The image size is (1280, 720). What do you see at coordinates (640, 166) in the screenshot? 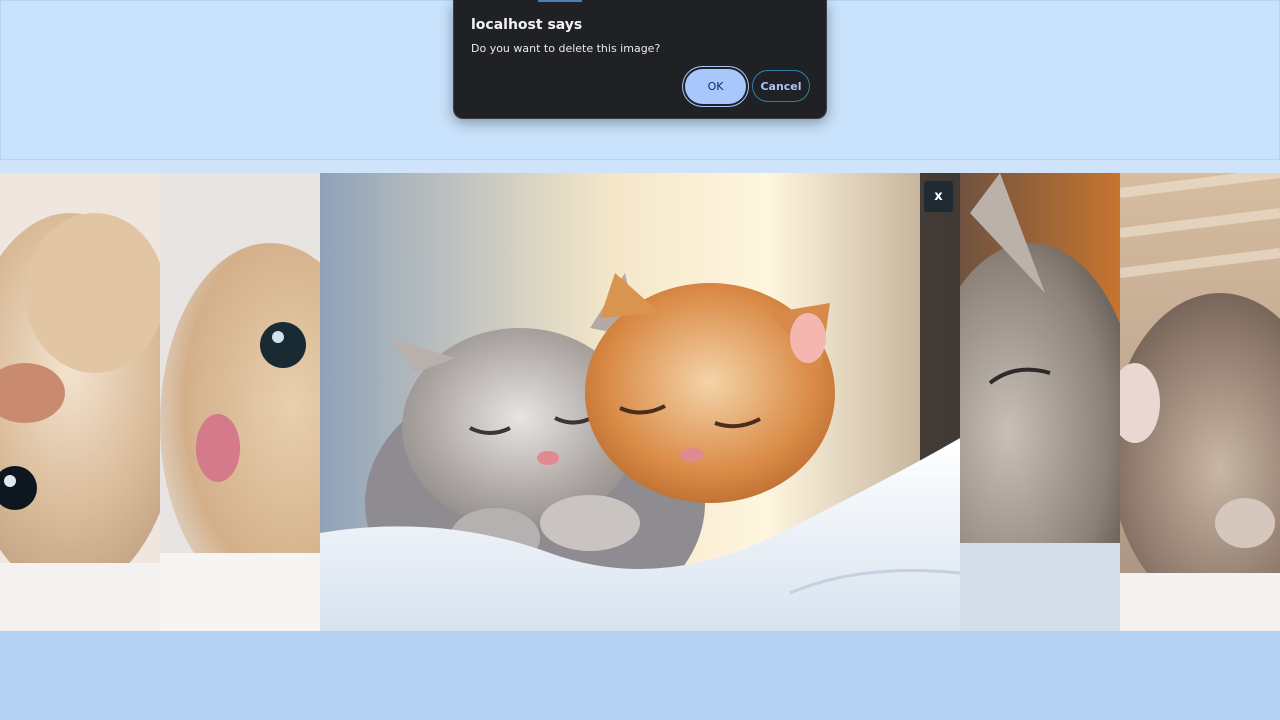
I see `header-divider` at bounding box center [640, 166].